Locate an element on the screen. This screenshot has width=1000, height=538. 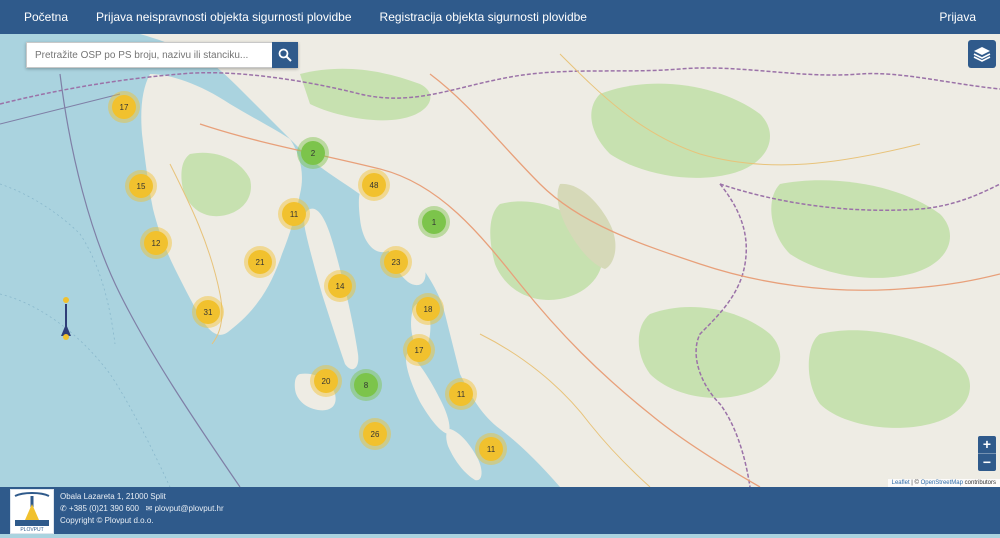
map-attribution: Leaflet | © OpenStreetMap contributors is located at coordinates (943, 483).